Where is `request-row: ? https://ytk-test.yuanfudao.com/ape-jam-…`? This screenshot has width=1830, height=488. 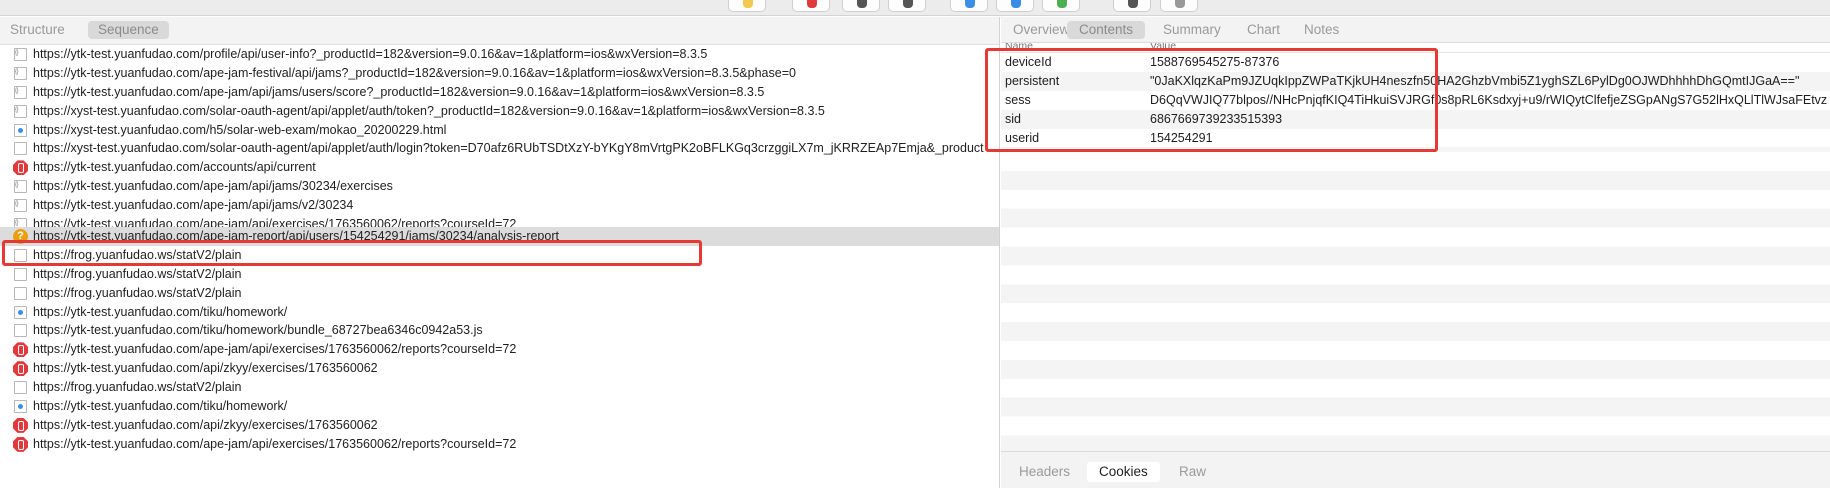
request-row: ? https://ytk-test.yuanfudao.com/ape-jam-… is located at coordinates (499, 236).